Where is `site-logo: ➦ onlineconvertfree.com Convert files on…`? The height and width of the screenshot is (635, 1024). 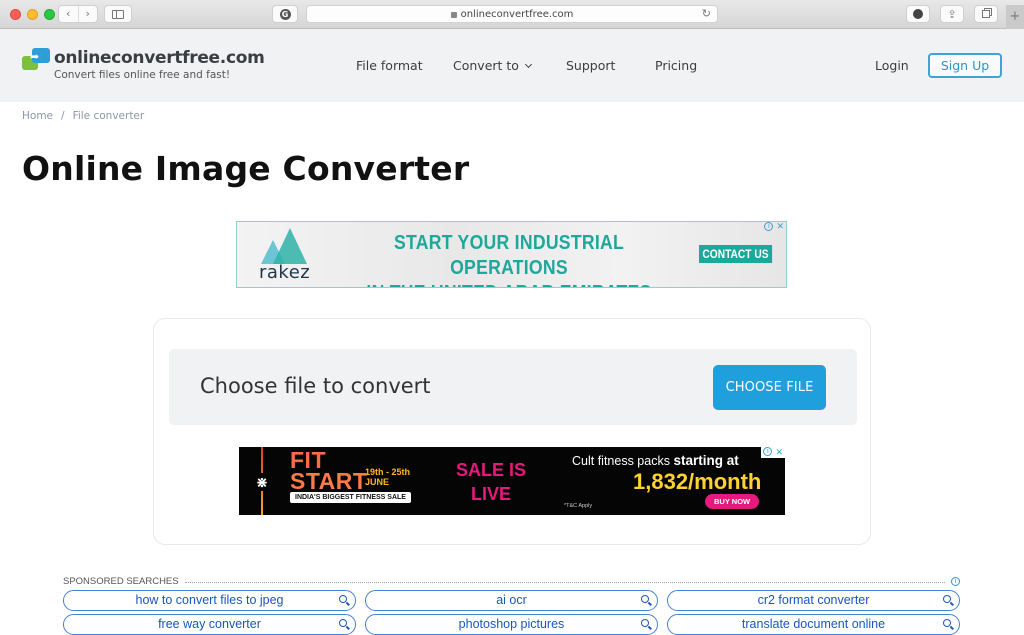 site-logo: ➦ onlineconvertfree.com Convert files on… is located at coordinates (143, 63).